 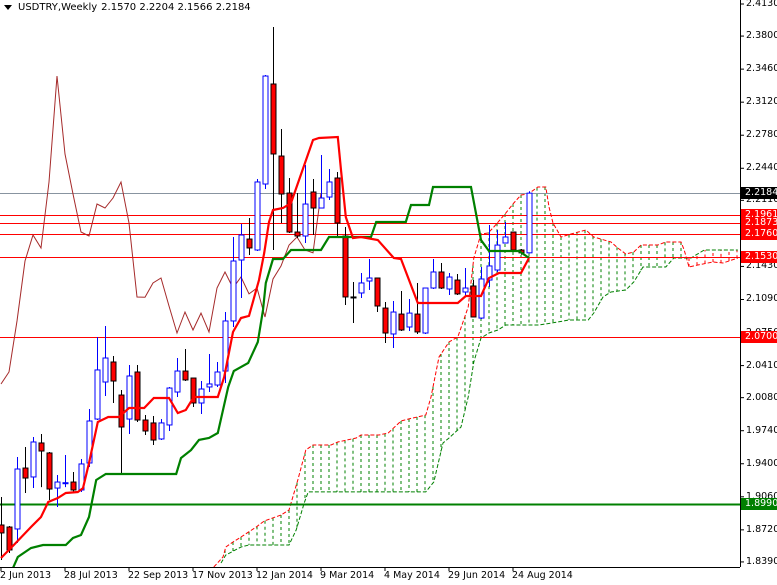 I want to click on y-tick-label: 2.3800, so click(x=761, y=36).